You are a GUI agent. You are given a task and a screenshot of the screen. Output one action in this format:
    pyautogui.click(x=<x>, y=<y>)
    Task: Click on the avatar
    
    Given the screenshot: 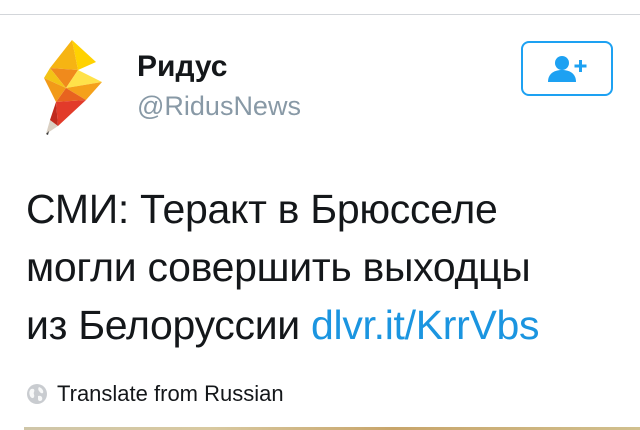 What is the action you would take?
    pyautogui.click(x=74, y=88)
    